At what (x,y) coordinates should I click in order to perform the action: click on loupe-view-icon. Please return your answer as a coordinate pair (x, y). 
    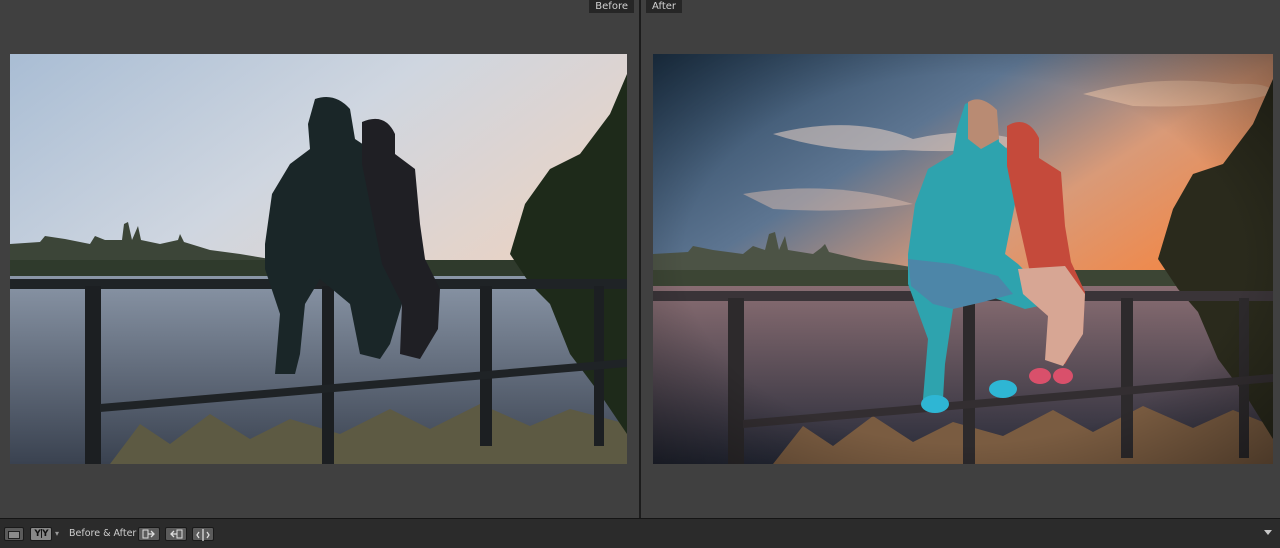
    Looking at the image, I should click on (14, 535).